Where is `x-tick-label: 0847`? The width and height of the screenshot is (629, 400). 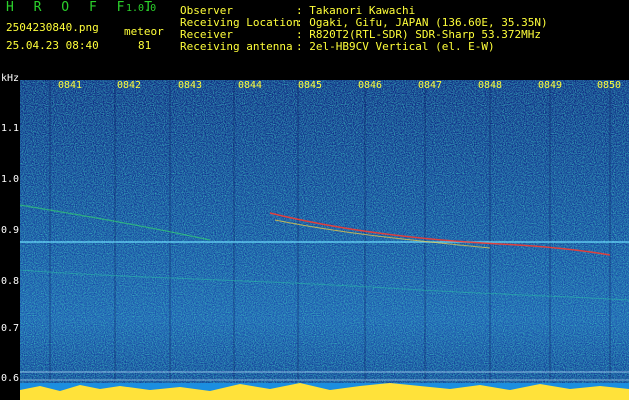
x-tick-label: 0847 is located at coordinates (430, 85).